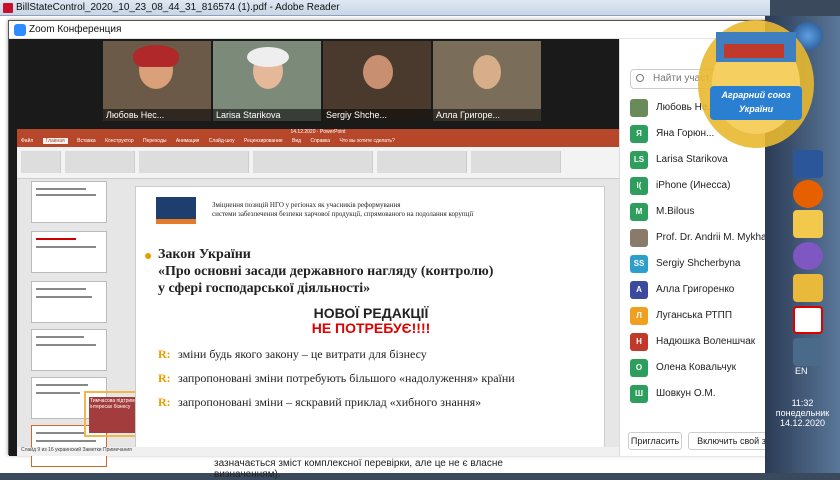  I want to click on participant-name: Prof. Dr. Andrii M. Mykhailov, so click(719, 237).